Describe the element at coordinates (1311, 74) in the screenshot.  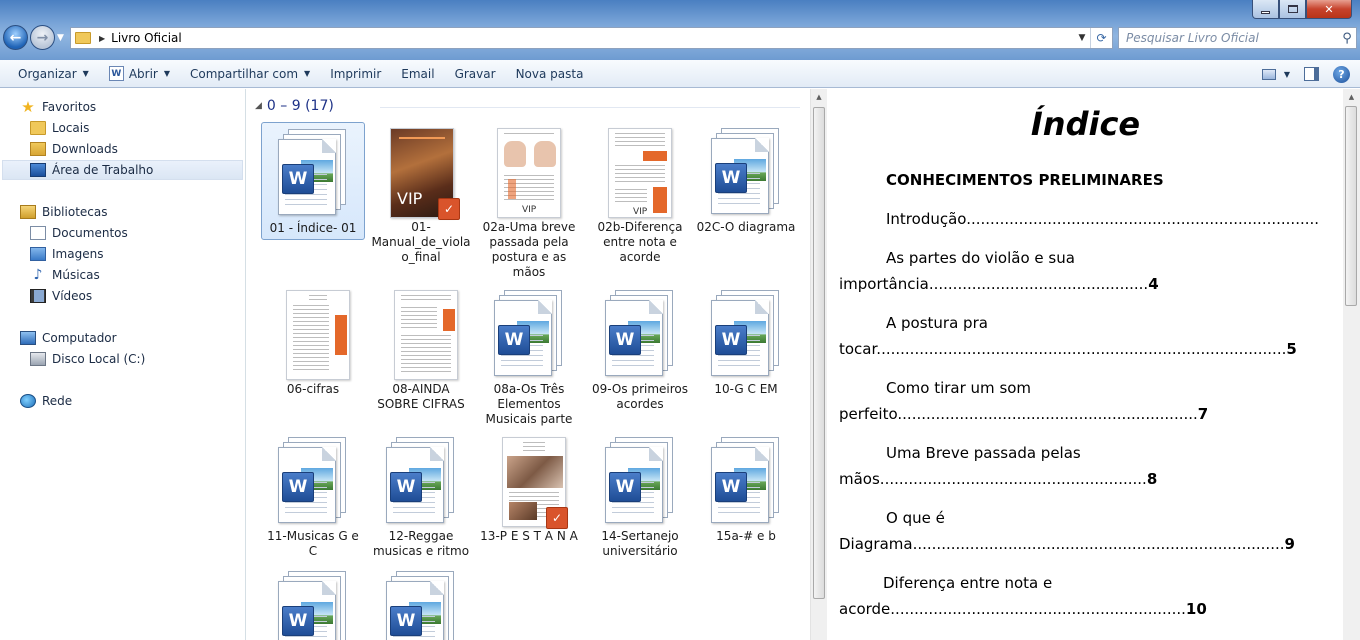
I see `preview-pane-button` at that location.